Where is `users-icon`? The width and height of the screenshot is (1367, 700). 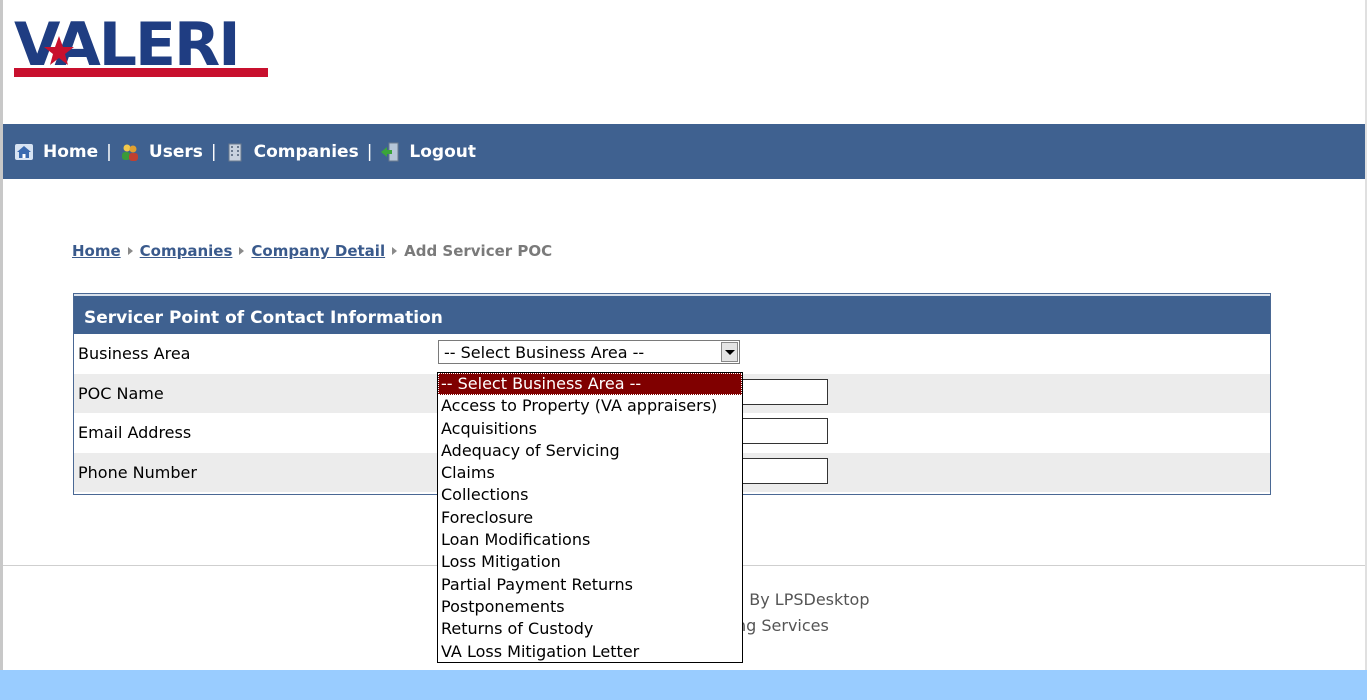
users-icon is located at coordinates (129, 152).